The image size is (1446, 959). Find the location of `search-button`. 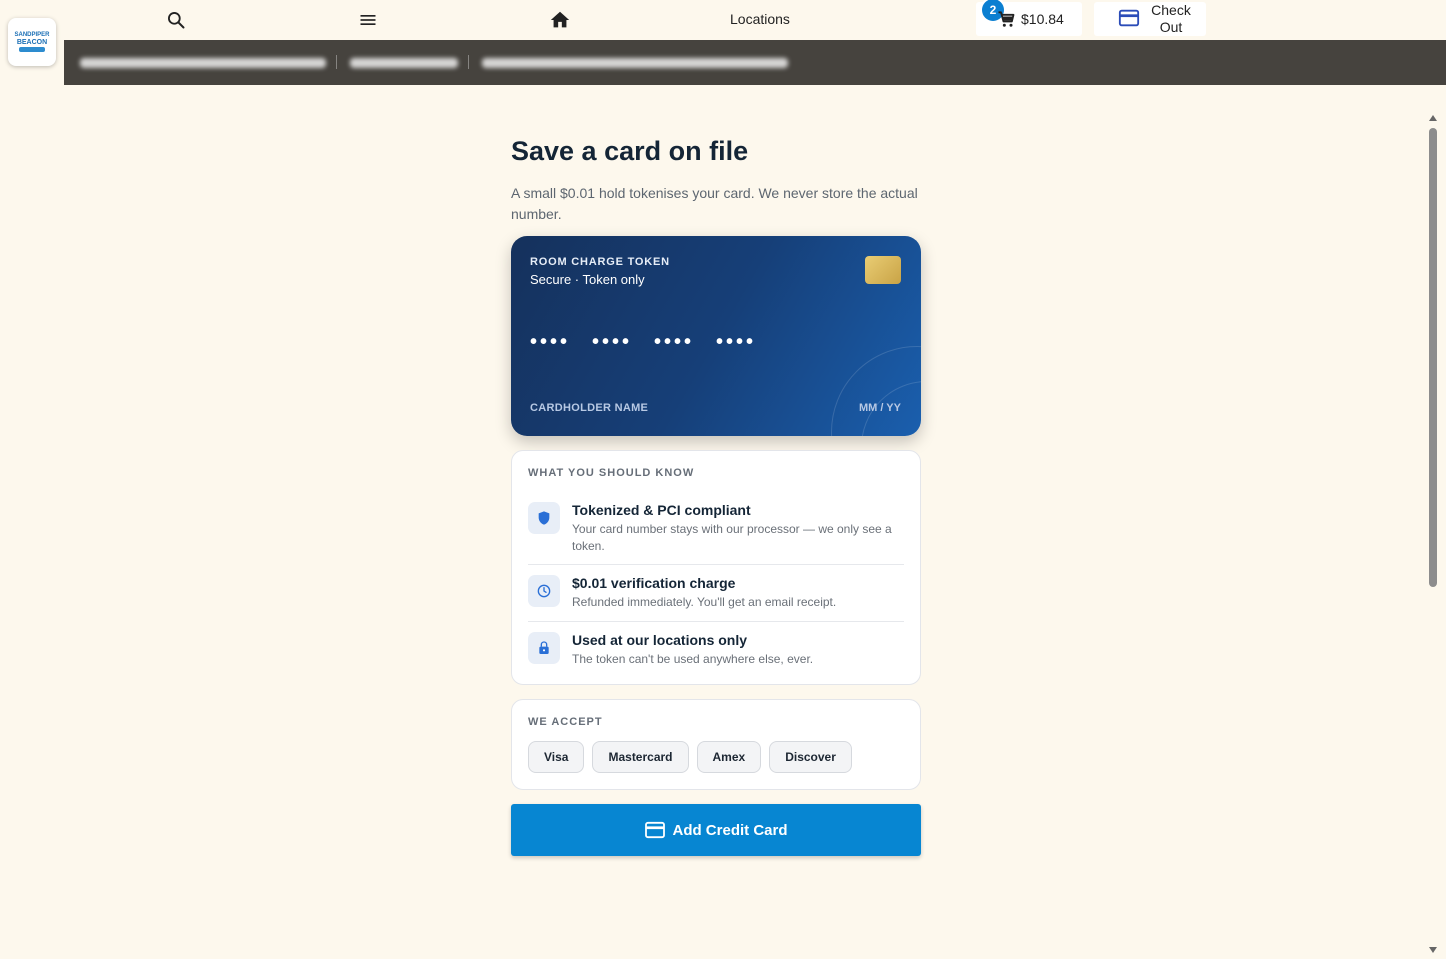

search-button is located at coordinates (176, 20).